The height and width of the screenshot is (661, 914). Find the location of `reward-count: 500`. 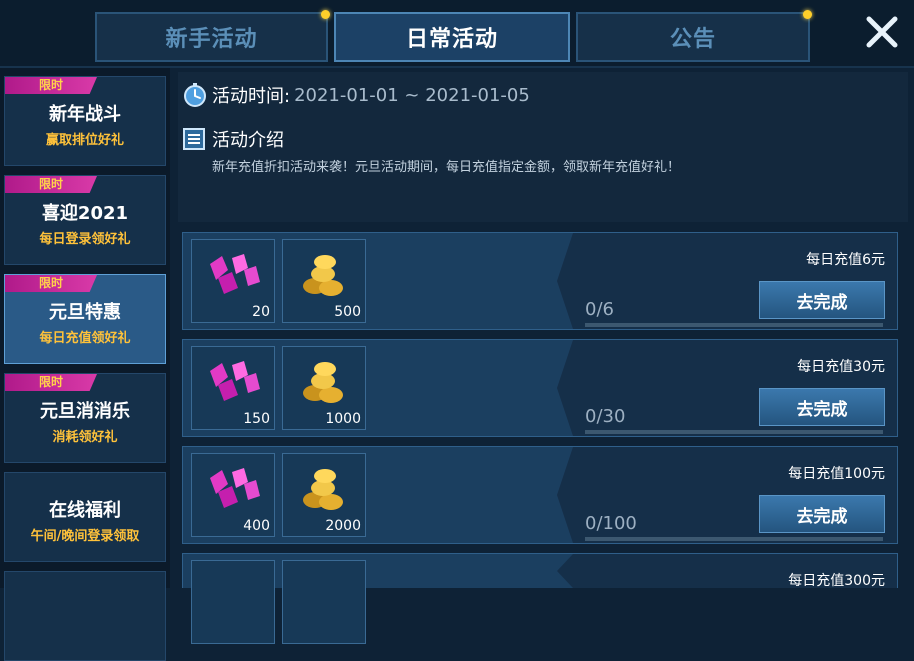

reward-count: 500 is located at coordinates (347, 312).